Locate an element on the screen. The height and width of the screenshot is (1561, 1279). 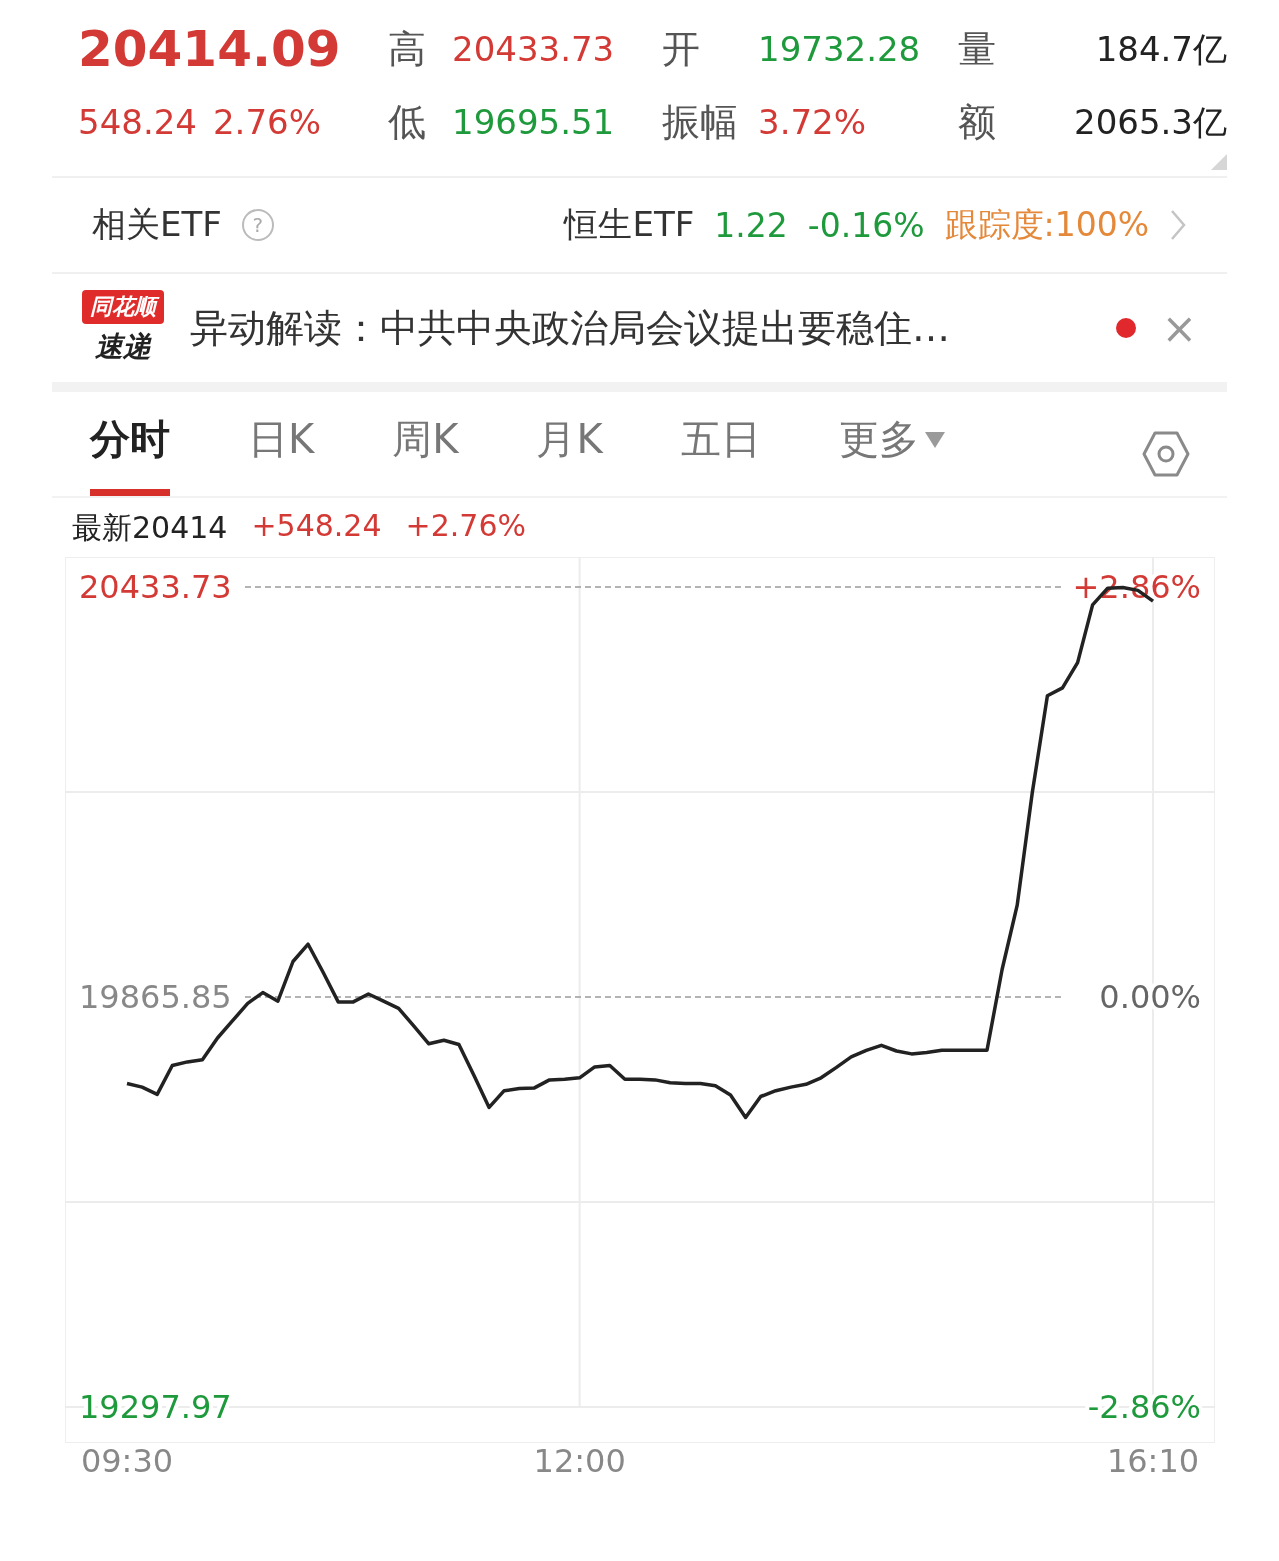
axis-label: 09:30 is located at coordinates (127, 1461).